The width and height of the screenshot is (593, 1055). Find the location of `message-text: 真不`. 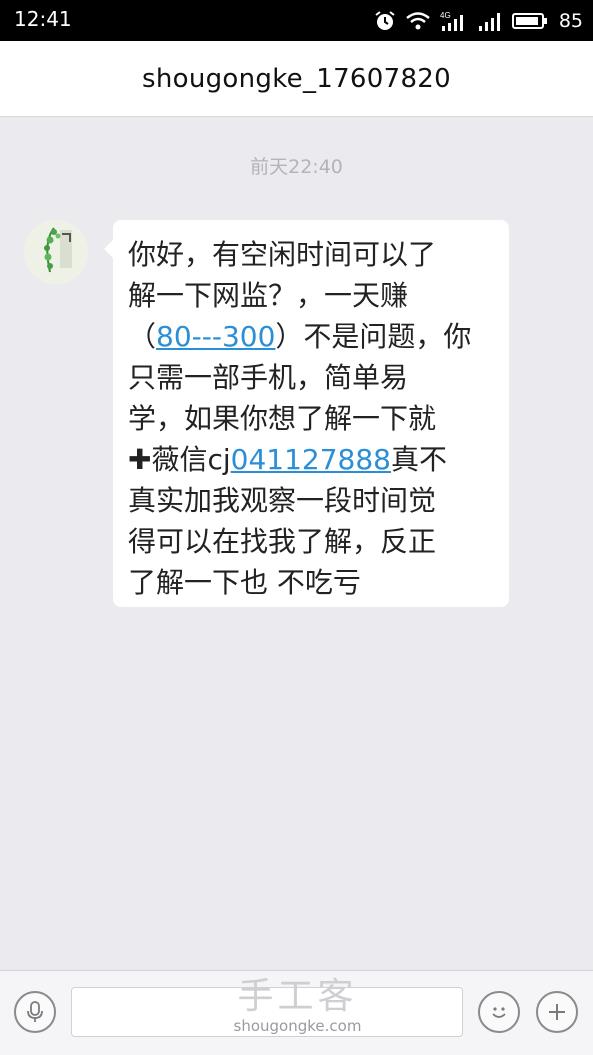

message-text: 真不 is located at coordinates (418, 459).